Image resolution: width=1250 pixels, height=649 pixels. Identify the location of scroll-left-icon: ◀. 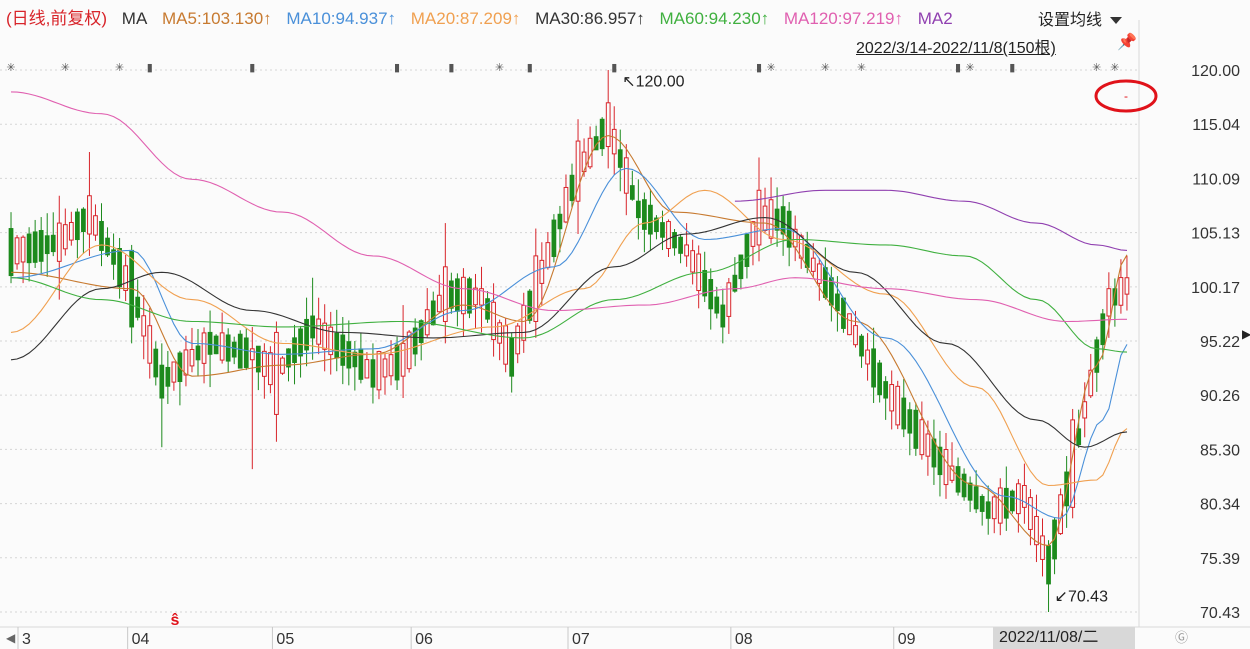
(10, 638).